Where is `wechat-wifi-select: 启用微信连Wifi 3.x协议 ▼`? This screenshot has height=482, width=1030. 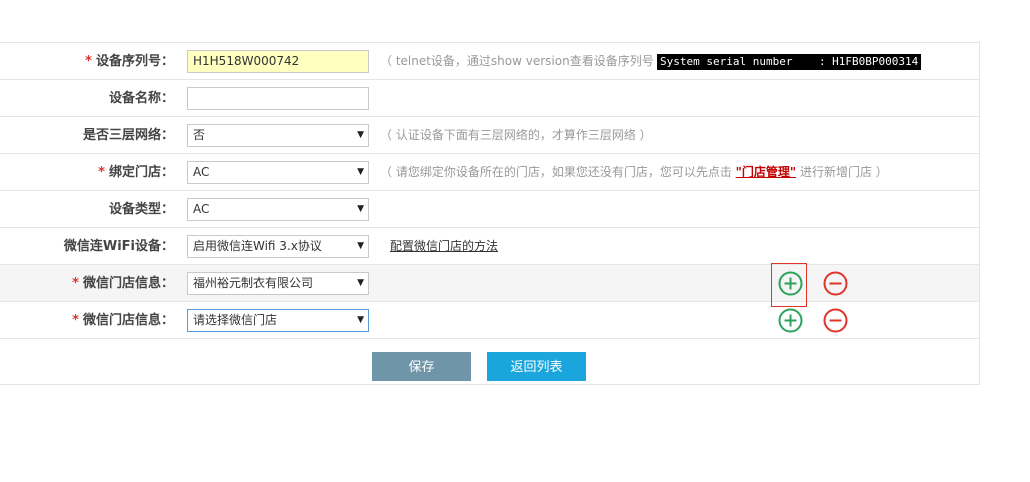
wechat-wifi-select: 启用微信连Wifi 3.x协议 ▼ is located at coordinates (278, 246).